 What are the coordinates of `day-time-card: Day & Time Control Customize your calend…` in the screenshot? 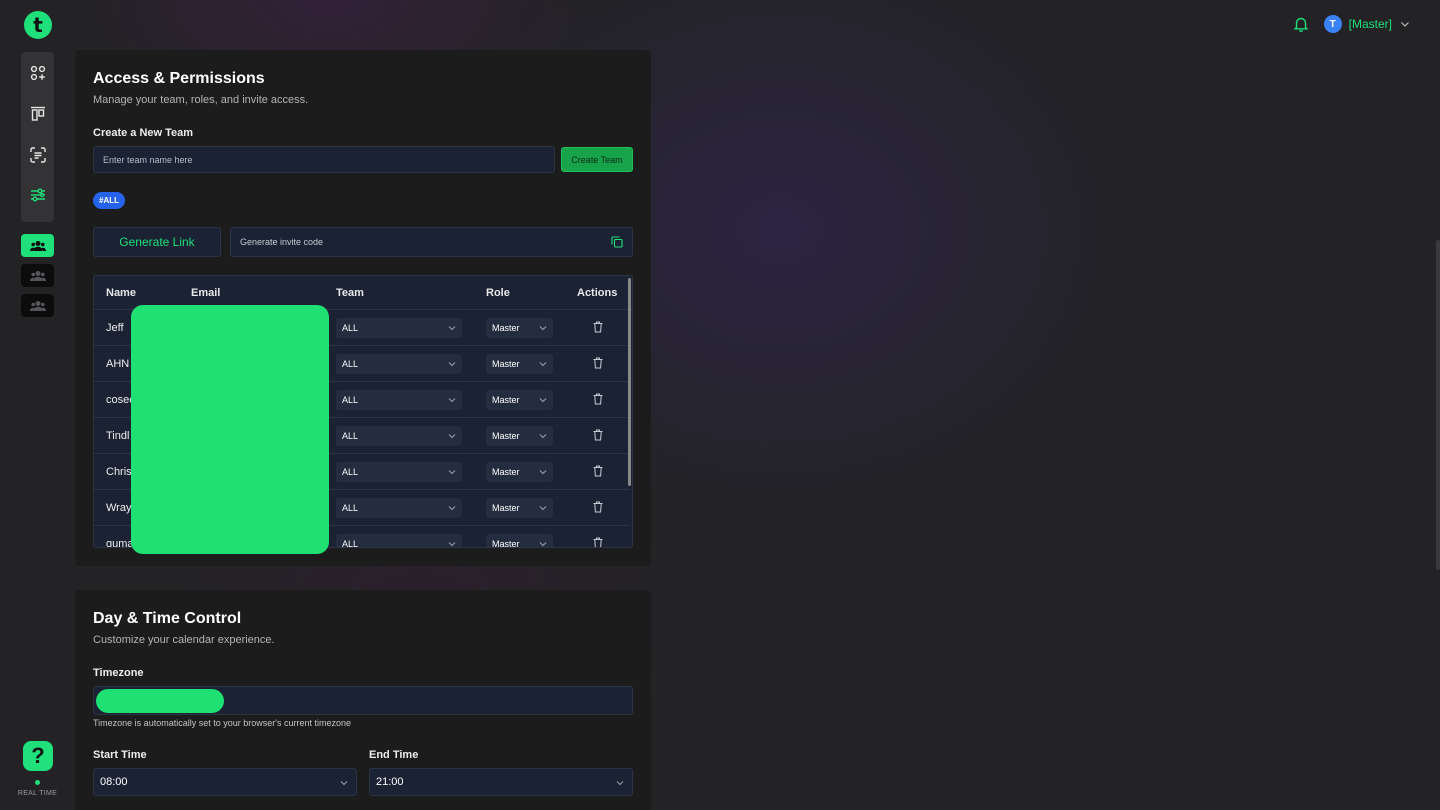 It's located at (363, 700).